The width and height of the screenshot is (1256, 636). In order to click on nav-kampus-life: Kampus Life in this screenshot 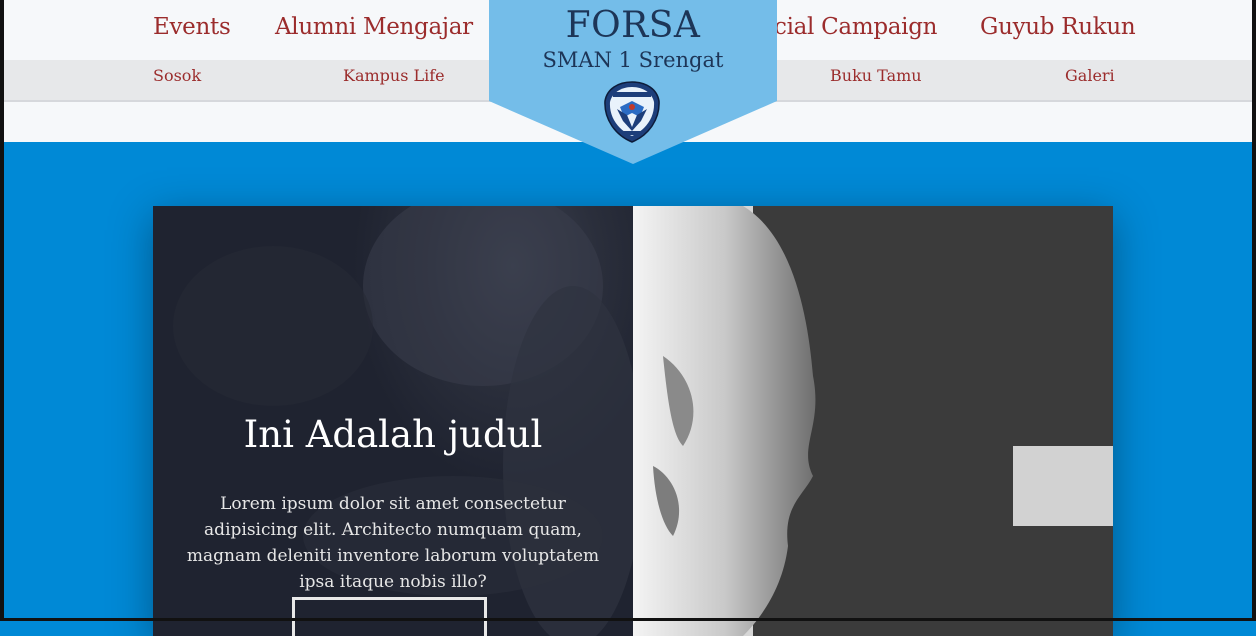, I will do `click(394, 75)`.